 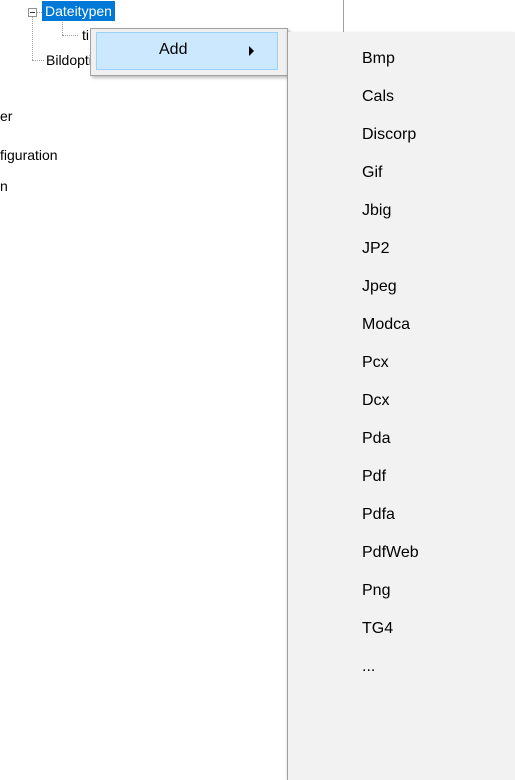 I want to click on panel-divider, so click(x=343, y=16).